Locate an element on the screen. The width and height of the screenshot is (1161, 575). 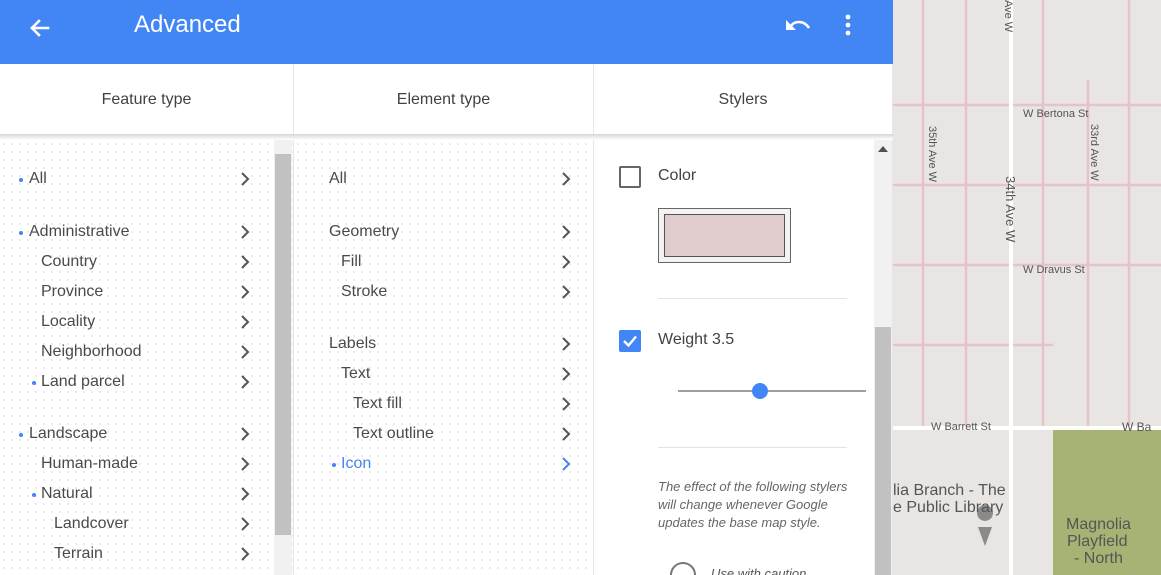
feature-item-province: Province is located at coordinates (135, 292).